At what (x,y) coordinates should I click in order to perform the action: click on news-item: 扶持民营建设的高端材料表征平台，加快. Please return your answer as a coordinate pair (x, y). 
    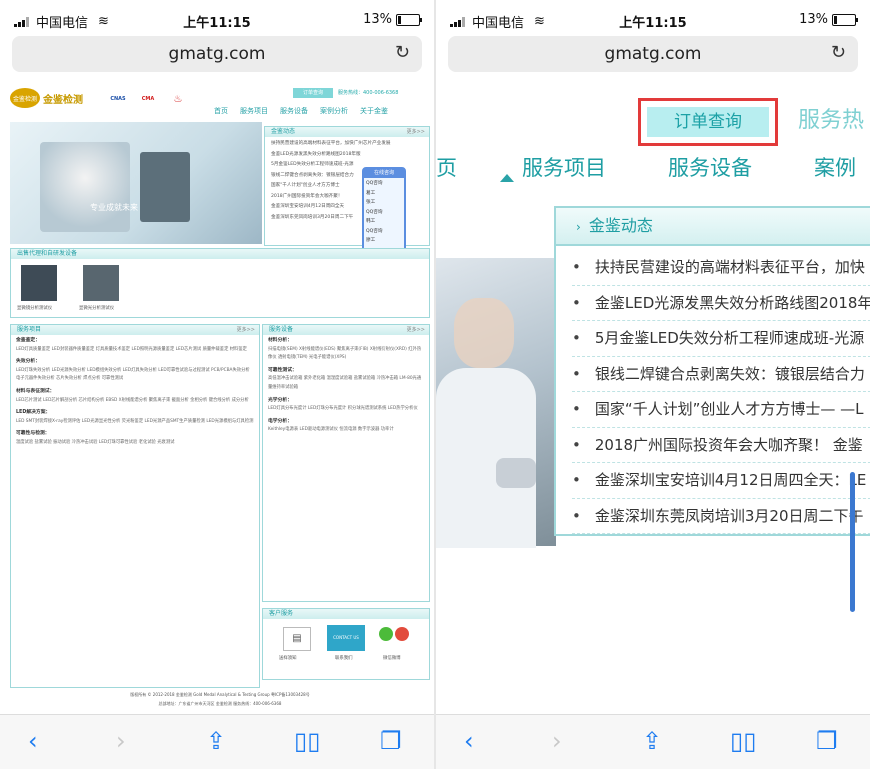
    Looking at the image, I should click on (721, 268).